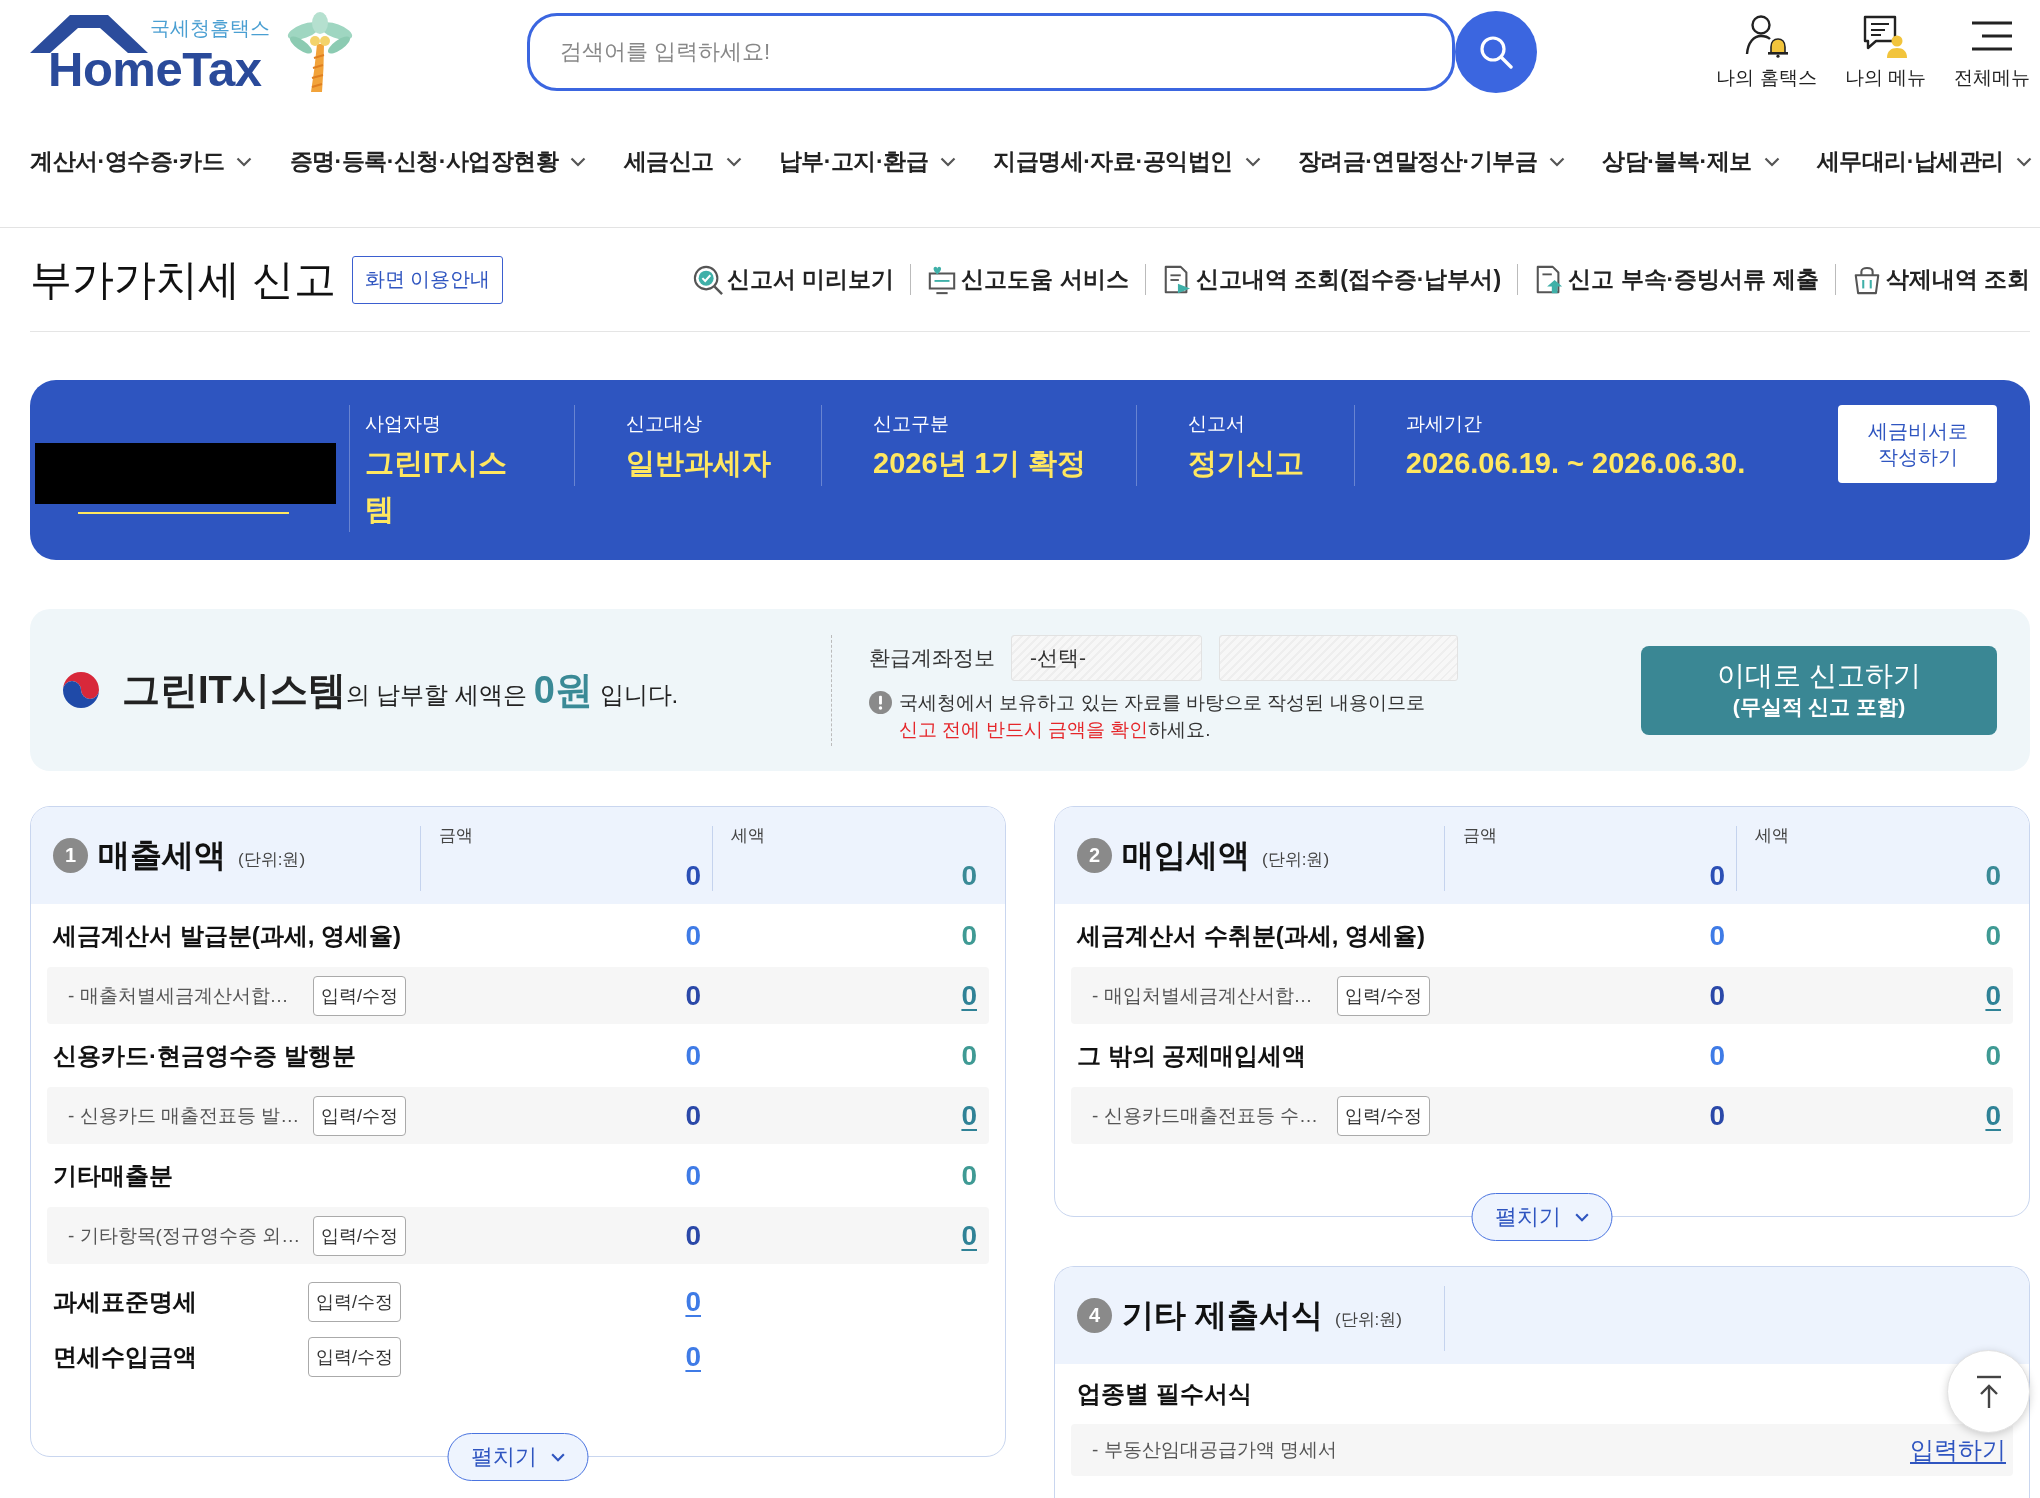 The height and width of the screenshot is (1498, 2040). Describe the element at coordinates (698, 463) in the screenshot. I see `field-value: 일반과세자` at that location.